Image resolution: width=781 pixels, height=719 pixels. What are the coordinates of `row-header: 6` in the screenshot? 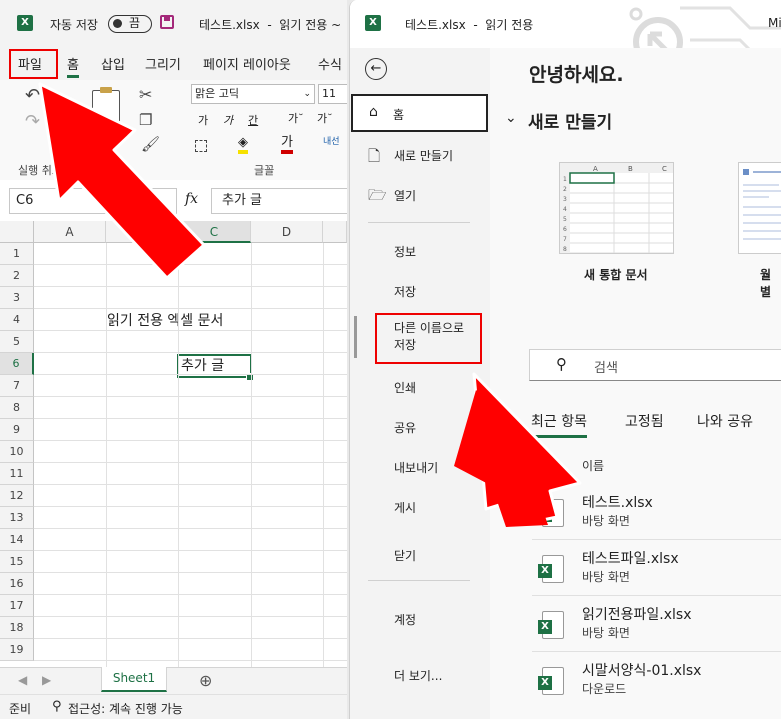 It's located at (17, 364).